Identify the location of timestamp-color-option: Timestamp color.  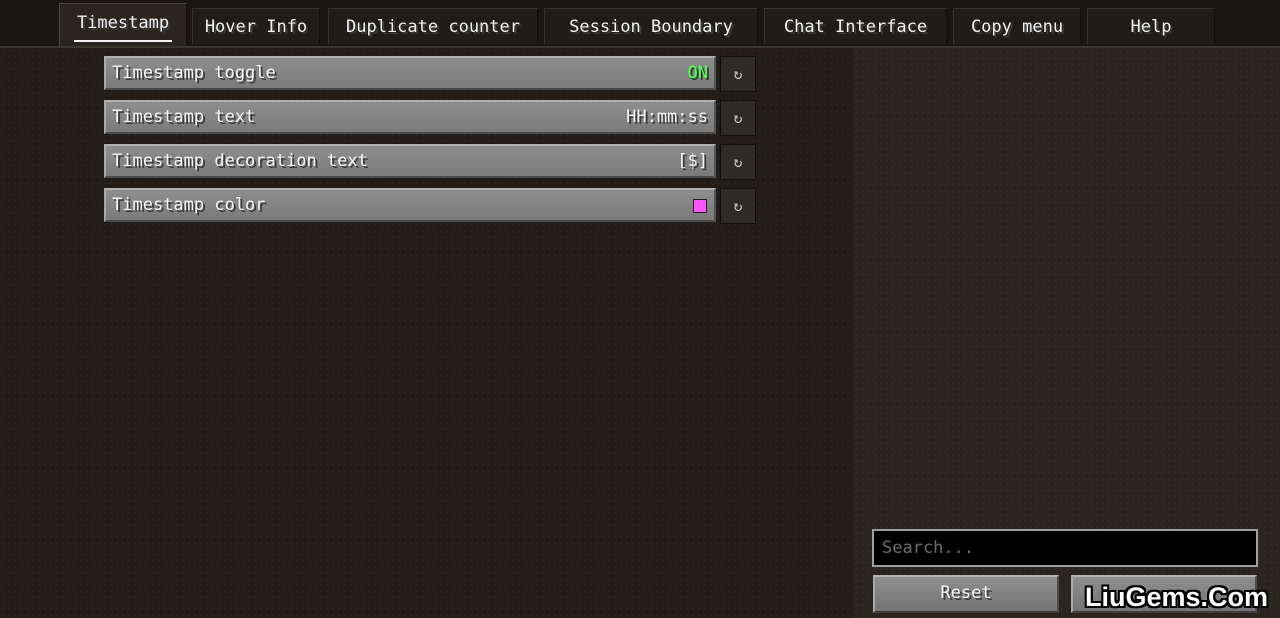
(410, 205).